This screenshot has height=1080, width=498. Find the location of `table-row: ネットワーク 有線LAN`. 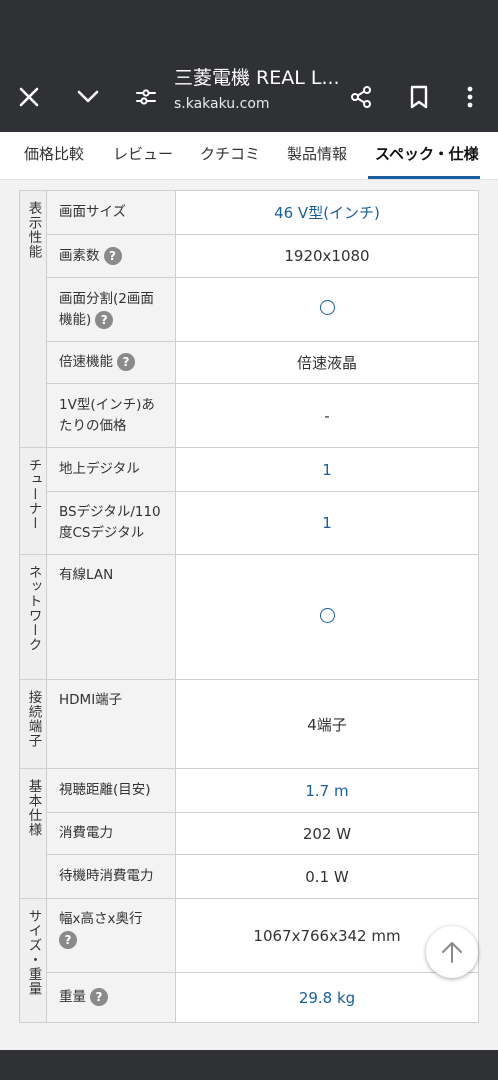

table-row: ネットワーク 有線LAN is located at coordinates (249, 617).